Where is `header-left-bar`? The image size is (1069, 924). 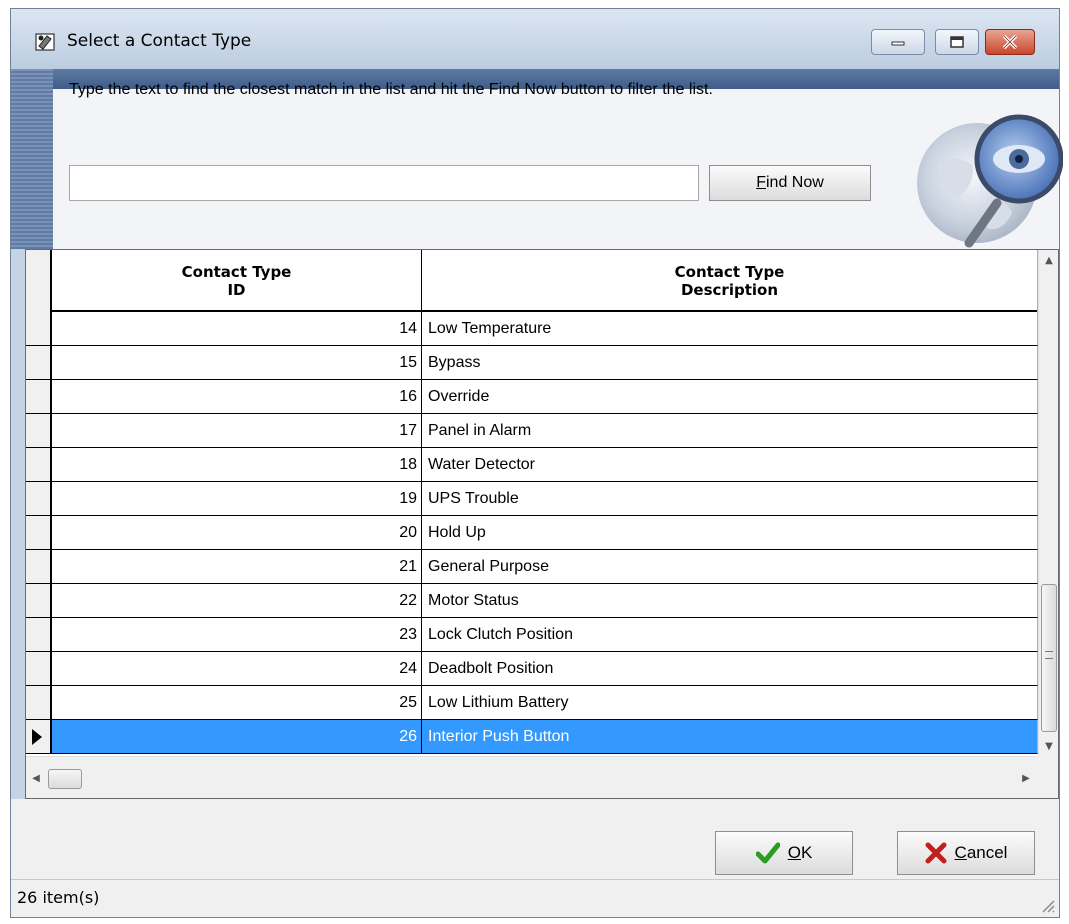
header-left-bar is located at coordinates (32, 159).